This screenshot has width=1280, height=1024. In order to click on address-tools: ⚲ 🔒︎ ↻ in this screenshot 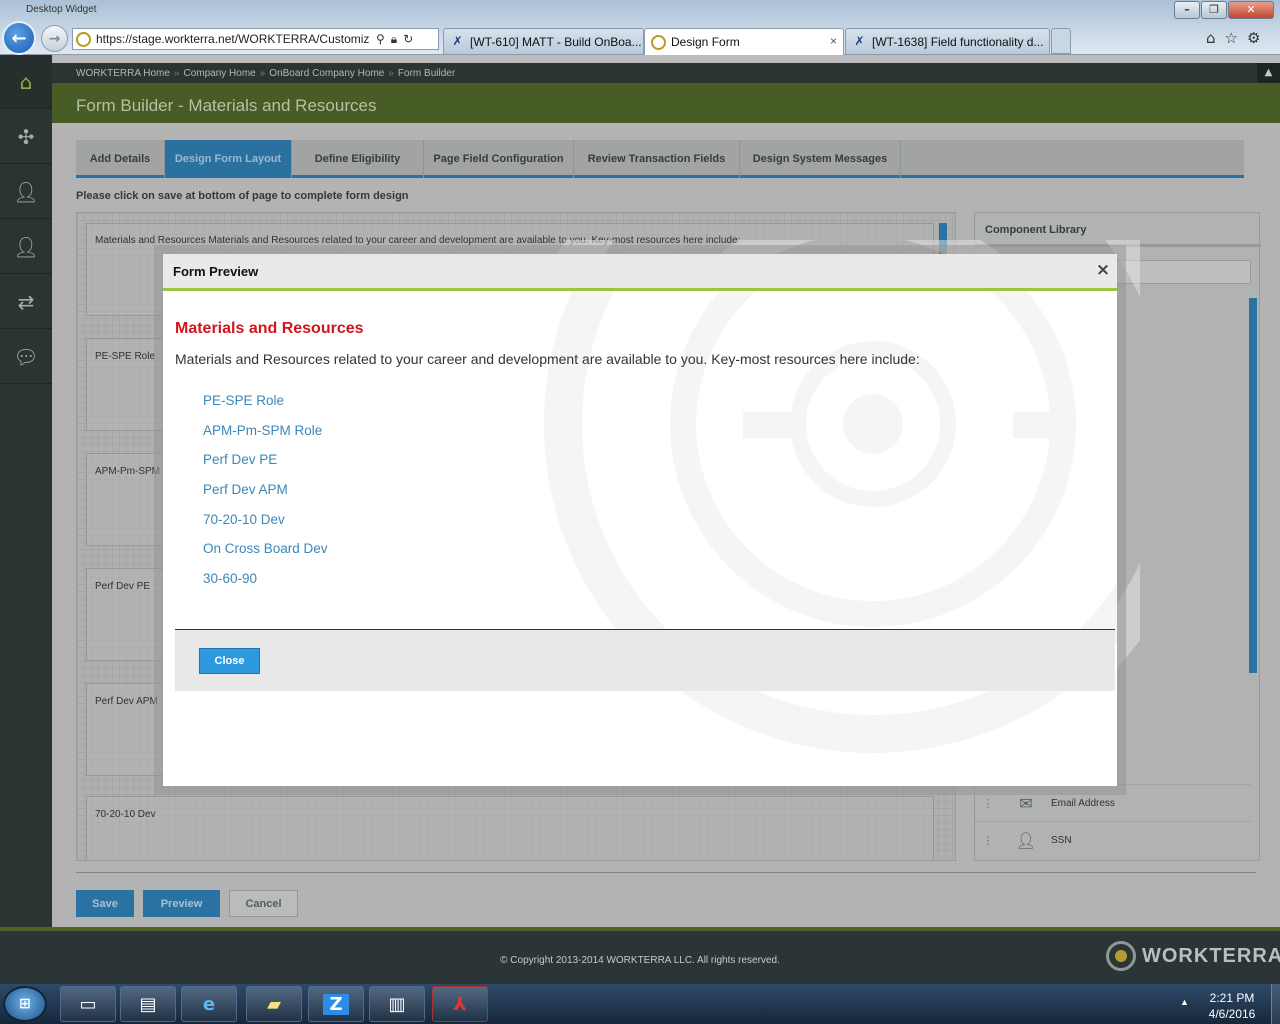, I will do `click(394, 39)`.